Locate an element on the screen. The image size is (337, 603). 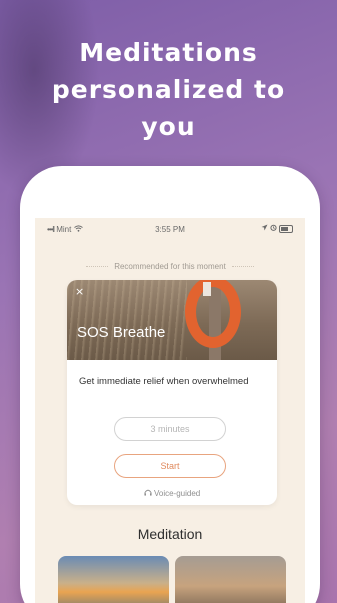
card-title: SOS Breathe is located at coordinates (121, 332).